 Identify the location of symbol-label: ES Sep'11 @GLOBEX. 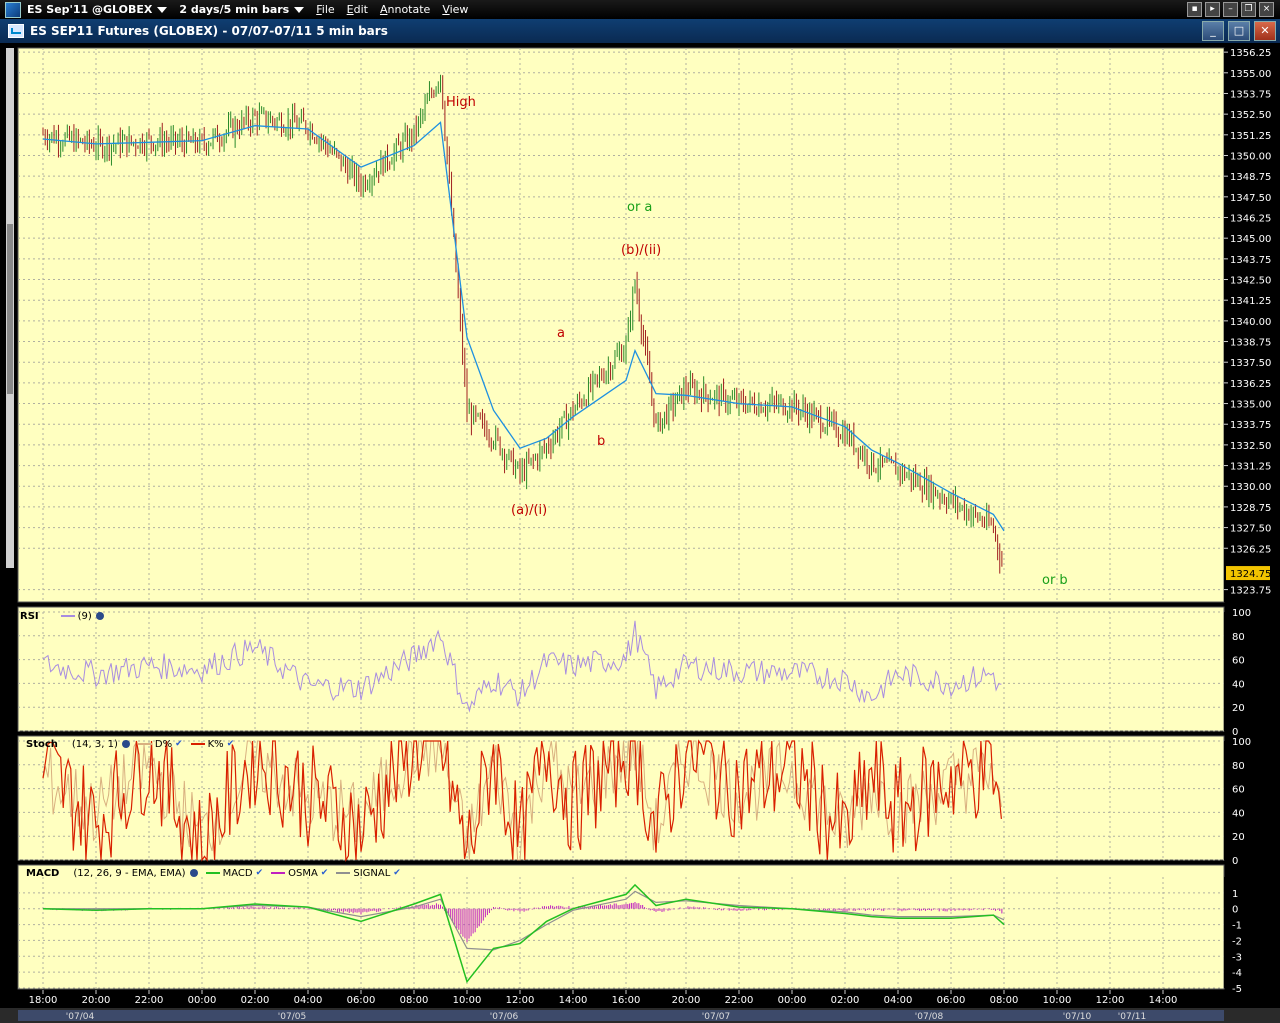
(90, 9).